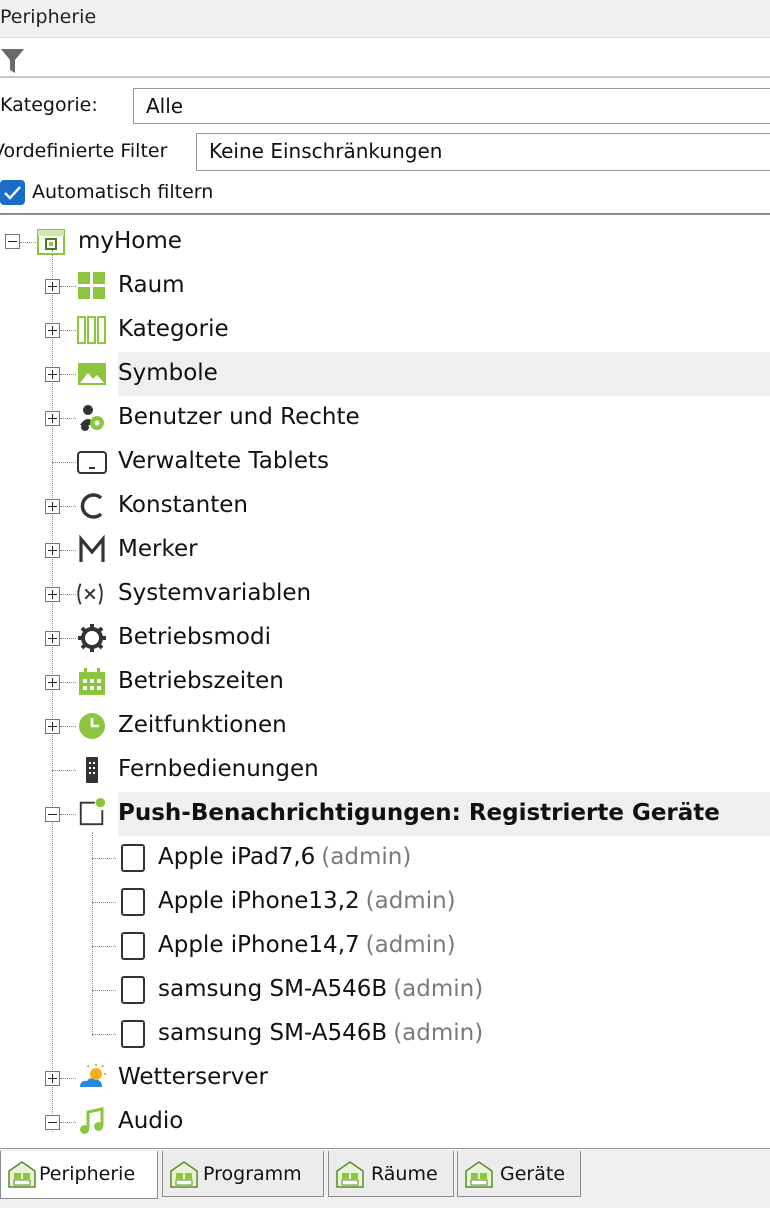 Image resolution: width=770 pixels, height=1208 pixels. Describe the element at coordinates (90, 594) in the screenshot. I see `variable-x-icon` at that location.